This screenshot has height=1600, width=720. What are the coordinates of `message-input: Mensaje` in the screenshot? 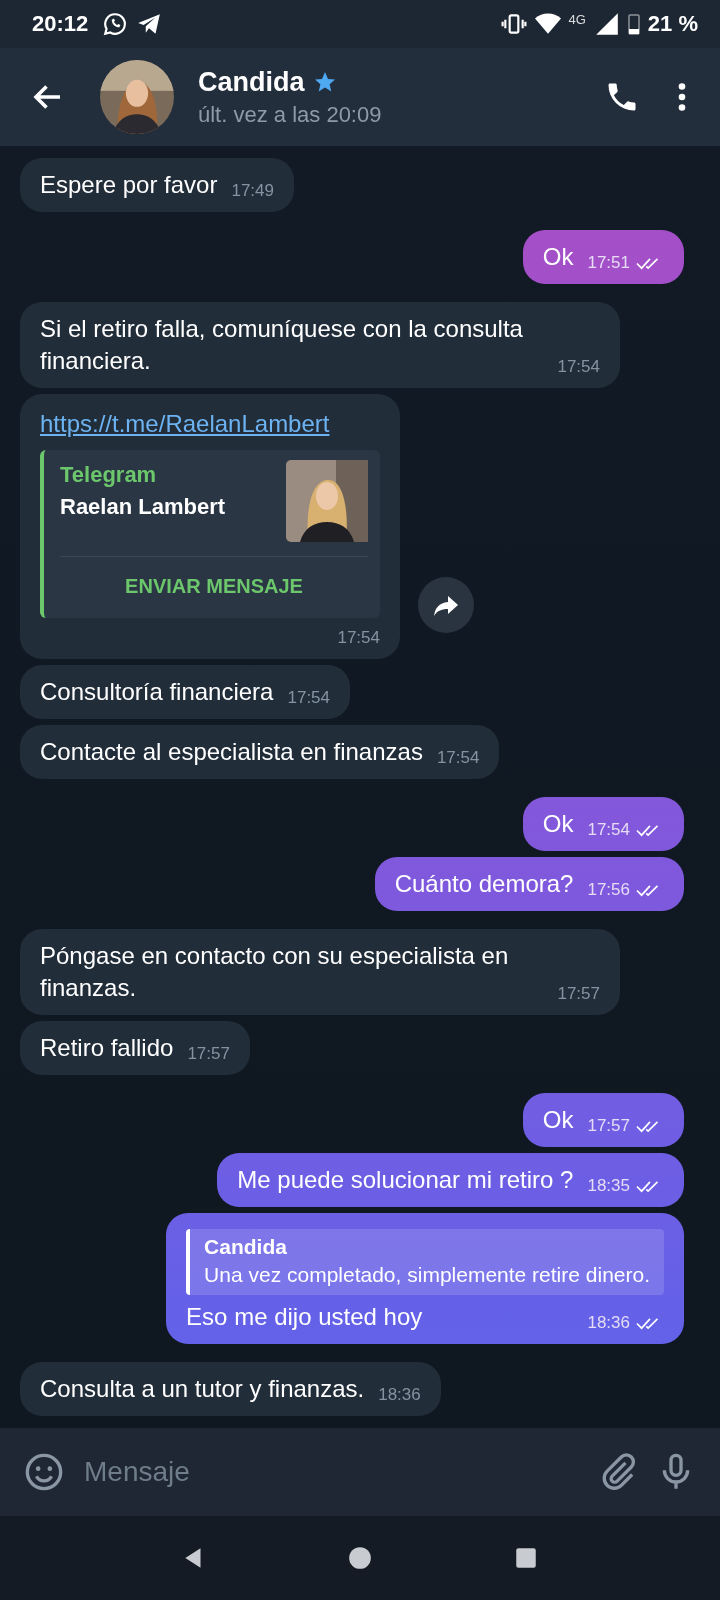 It's located at (331, 1472).